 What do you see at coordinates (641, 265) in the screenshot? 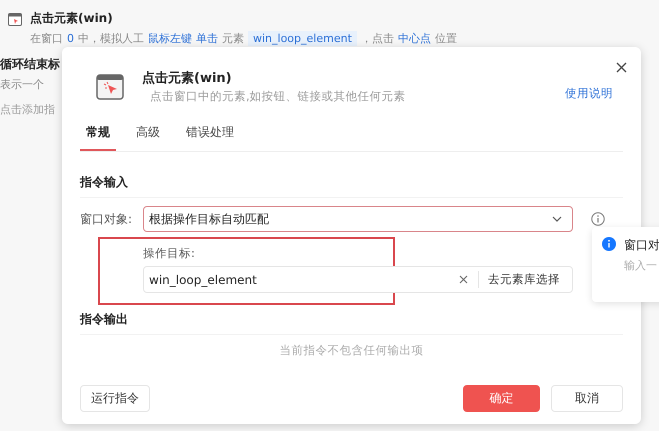
I see `popover-text: 输入一` at bounding box center [641, 265].